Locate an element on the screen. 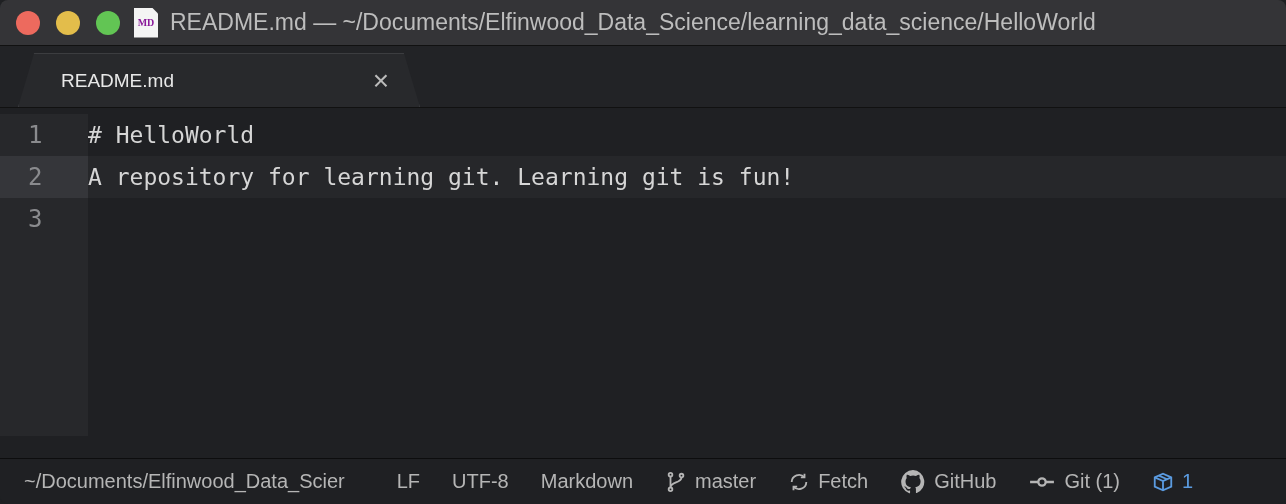  github-status-item: GitHub is located at coordinates (948, 481).